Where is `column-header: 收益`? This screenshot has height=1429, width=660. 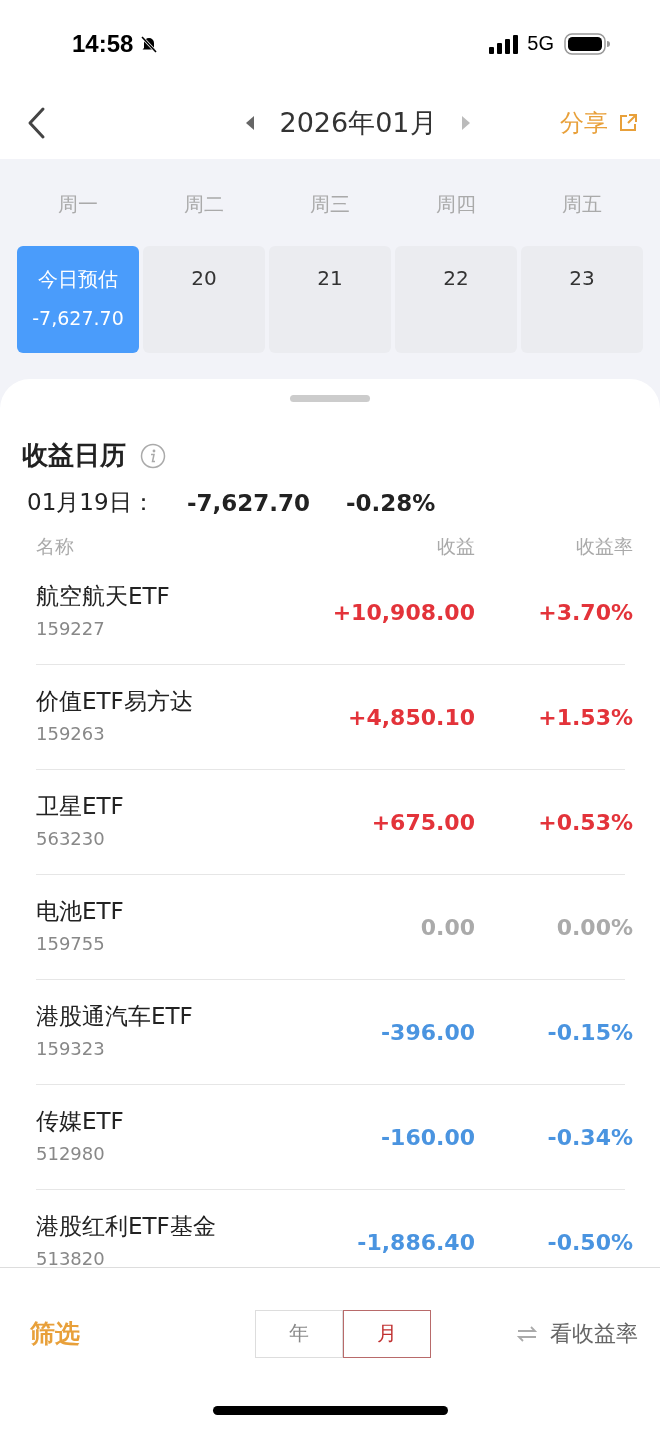 column-header: 收益 is located at coordinates (455, 546).